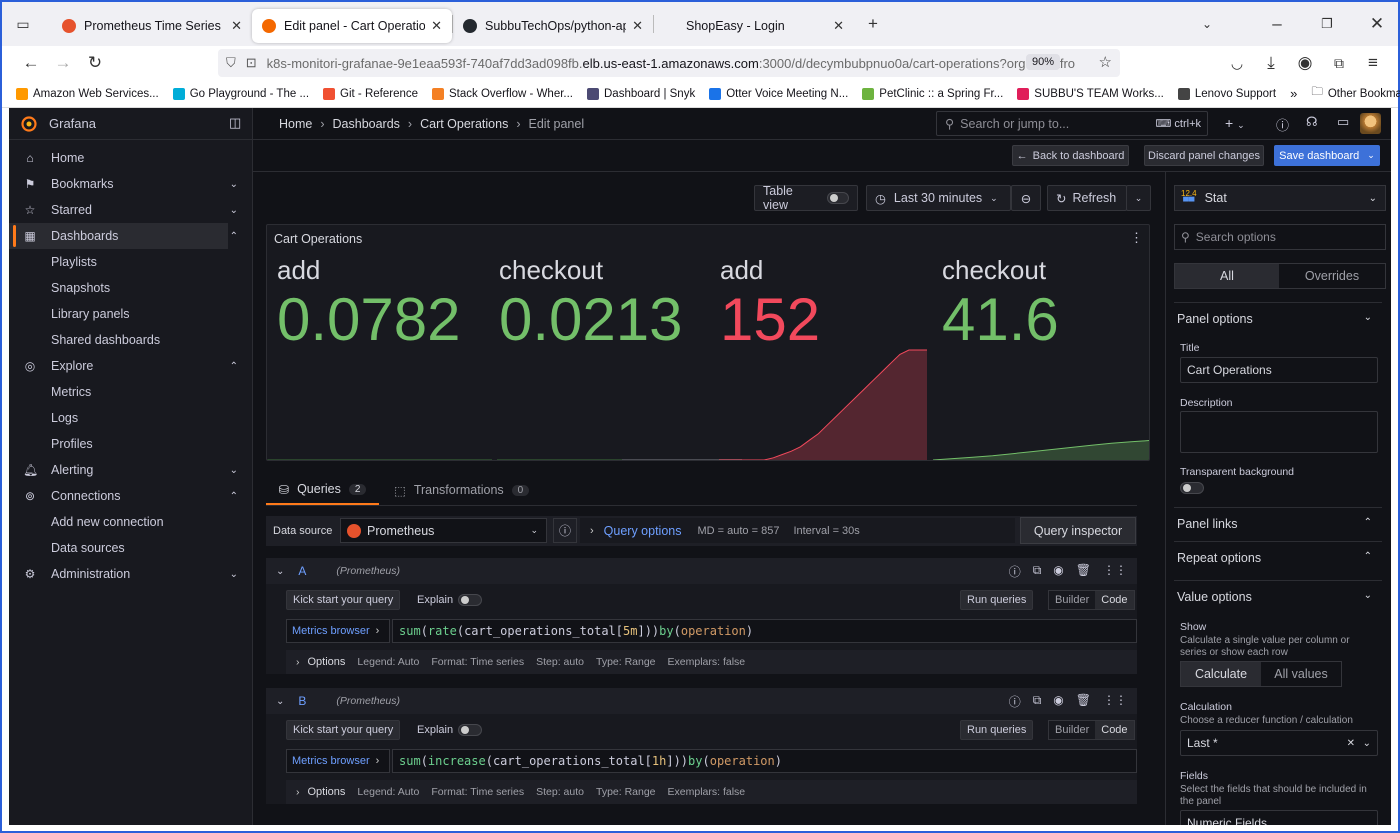 This screenshot has width=1400, height=833. What do you see at coordinates (123, 236) in the screenshot?
I see `sidebar-item-dashboards: ▦ Dashboards ⌃` at bounding box center [123, 236].